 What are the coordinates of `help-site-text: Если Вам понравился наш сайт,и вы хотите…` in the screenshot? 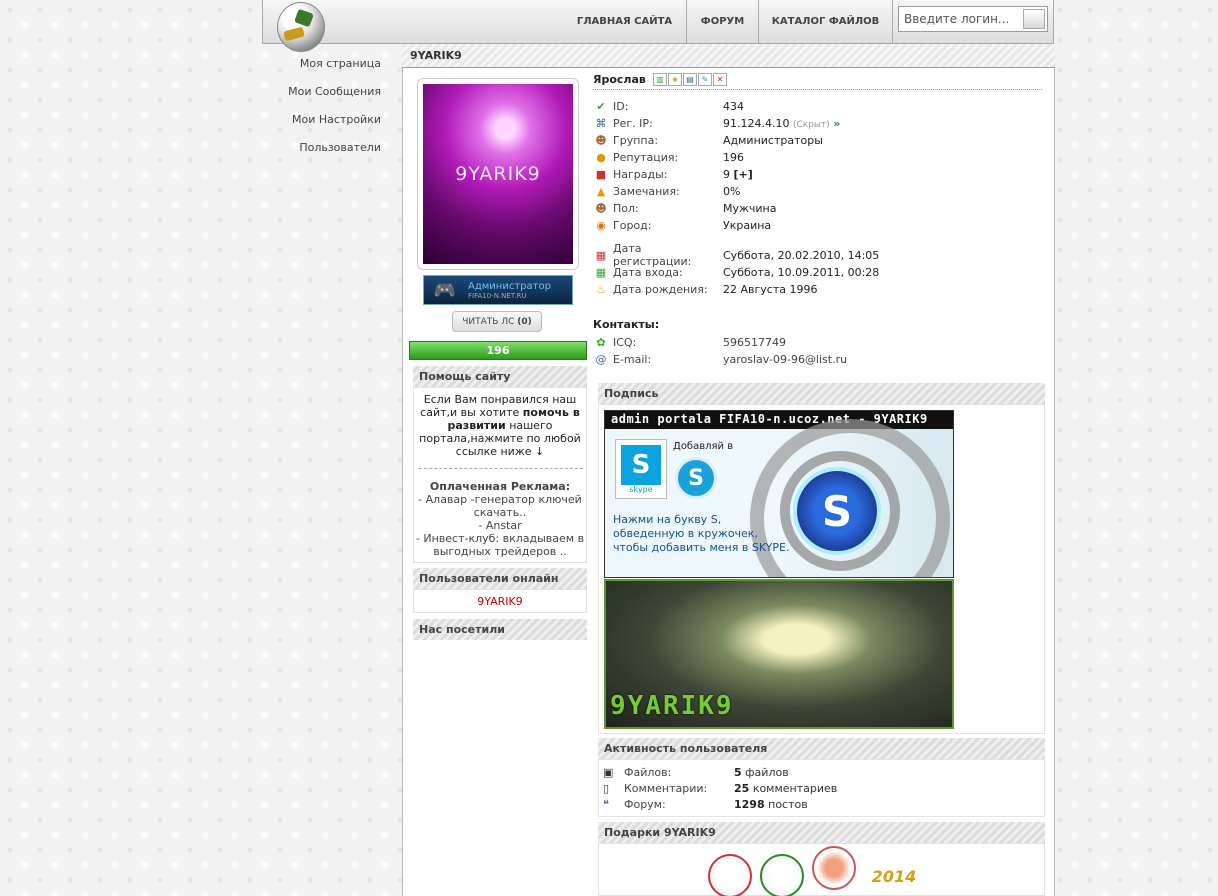 It's located at (500, 425).